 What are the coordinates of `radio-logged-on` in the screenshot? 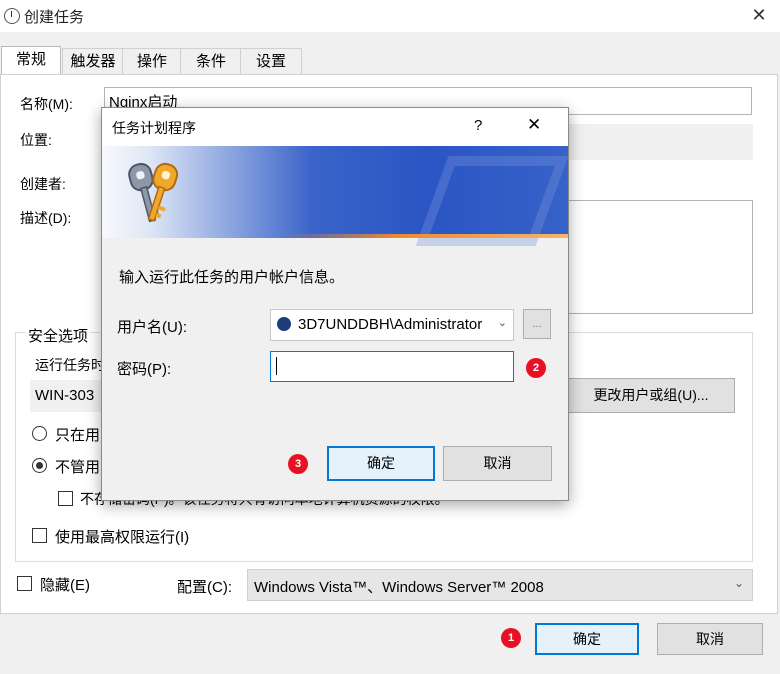 It's located at (39, 433).